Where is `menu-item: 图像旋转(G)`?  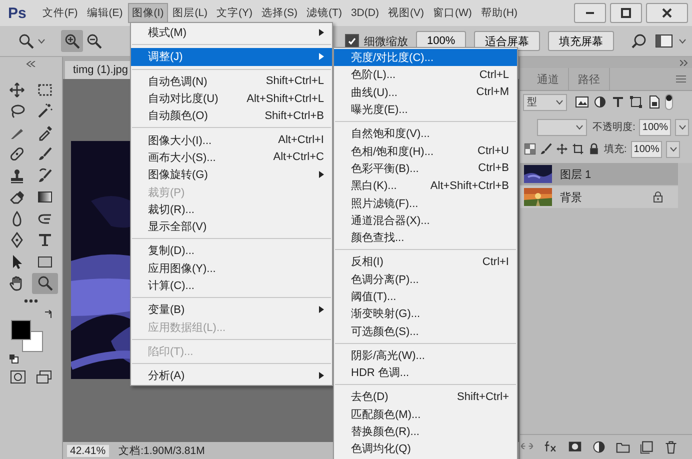
menu-item: 图像旋转(G) is located at coordinates (231, 175).